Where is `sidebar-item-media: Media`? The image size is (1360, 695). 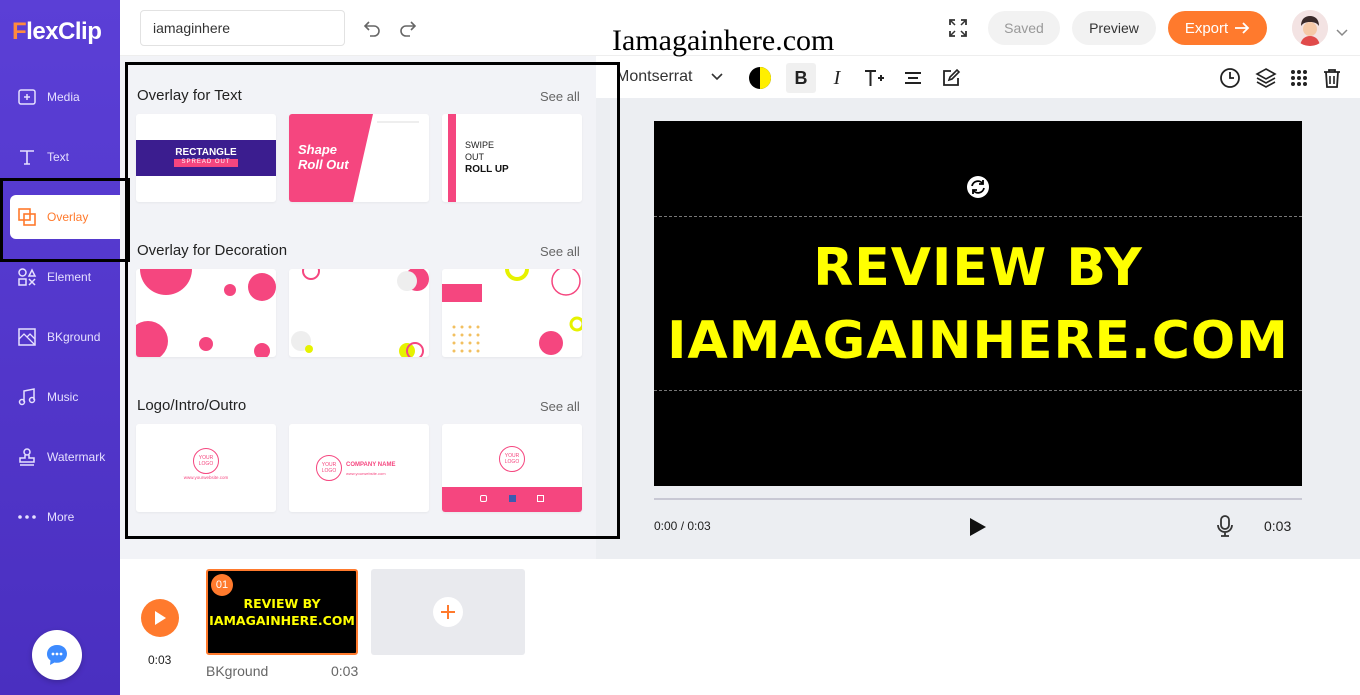 sidebar-item-media: Media is located at coordinates (60, 97).